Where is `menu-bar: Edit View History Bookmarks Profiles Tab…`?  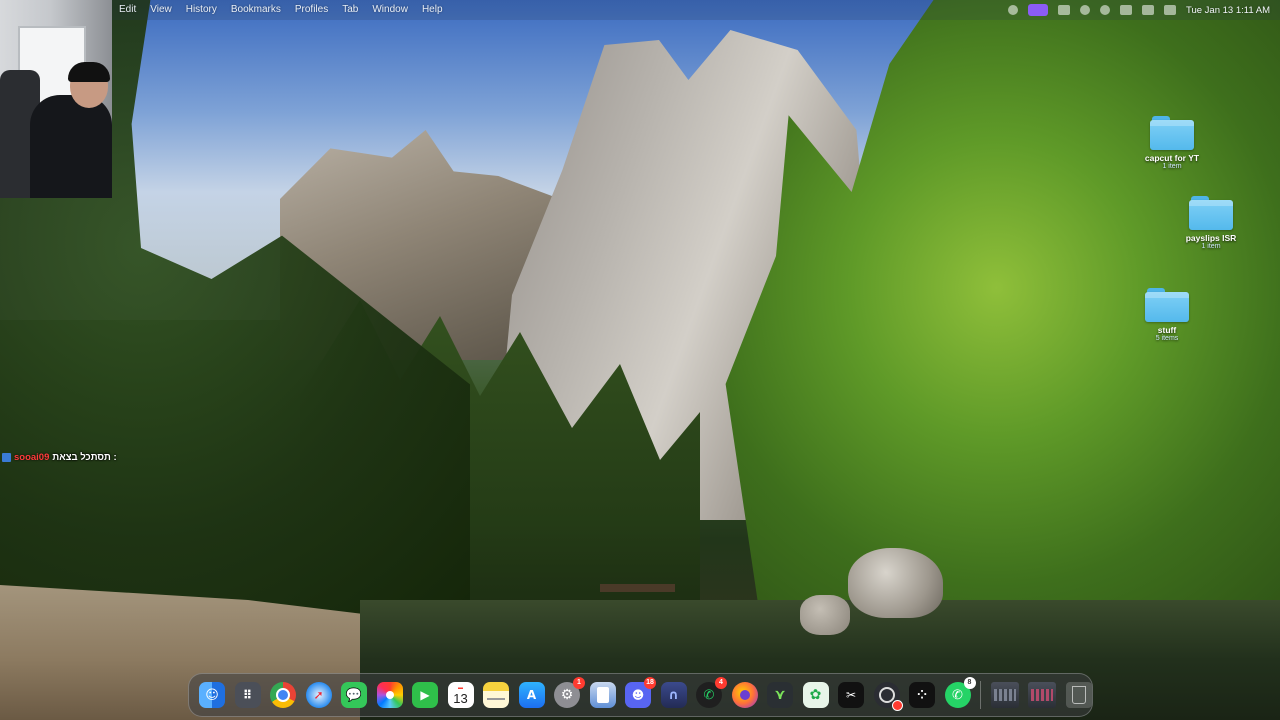 menu-bar: Edit View History Bookmarks Profiles Tab… is located at coordinates (640, 10).